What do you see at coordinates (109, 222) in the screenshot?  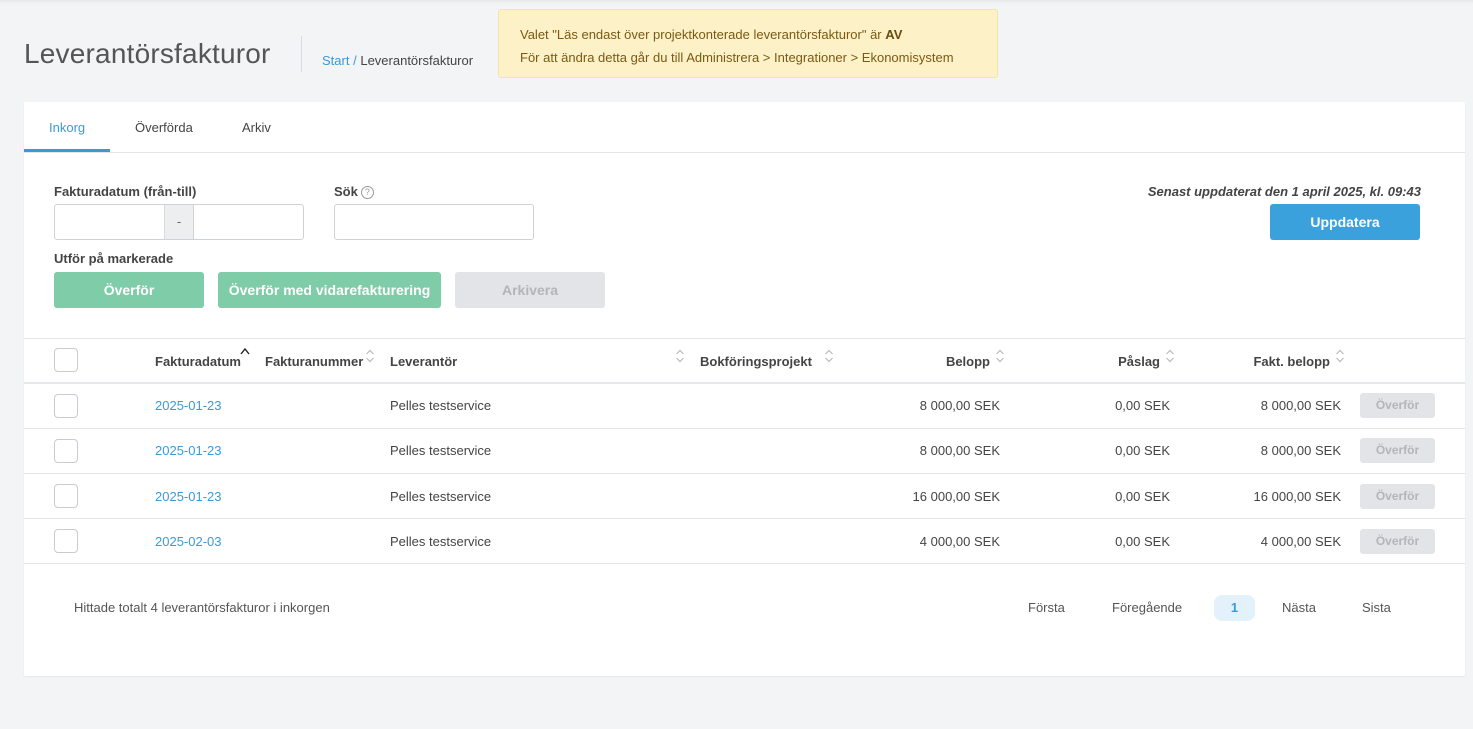 I see `date-from-input` at bounding box center [109, 222].